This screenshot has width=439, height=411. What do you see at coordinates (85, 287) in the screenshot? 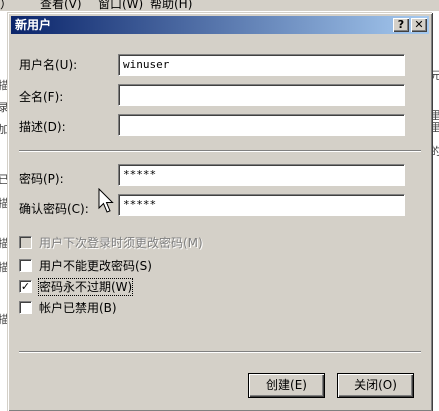
I see `checkbox-label: 密码永不过期(W)` at bounding box center [85, 287].